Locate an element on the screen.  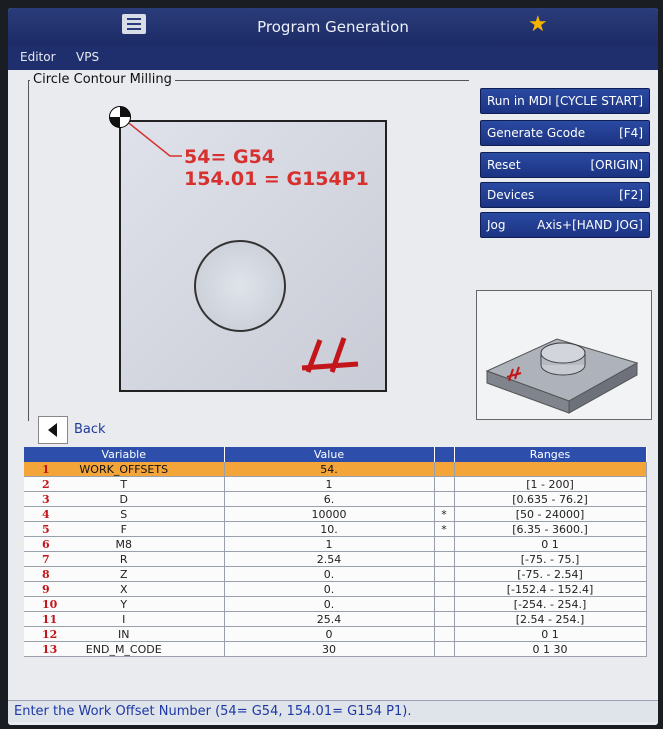
variable-cell: 8Z is located at coordinates (124, 574).